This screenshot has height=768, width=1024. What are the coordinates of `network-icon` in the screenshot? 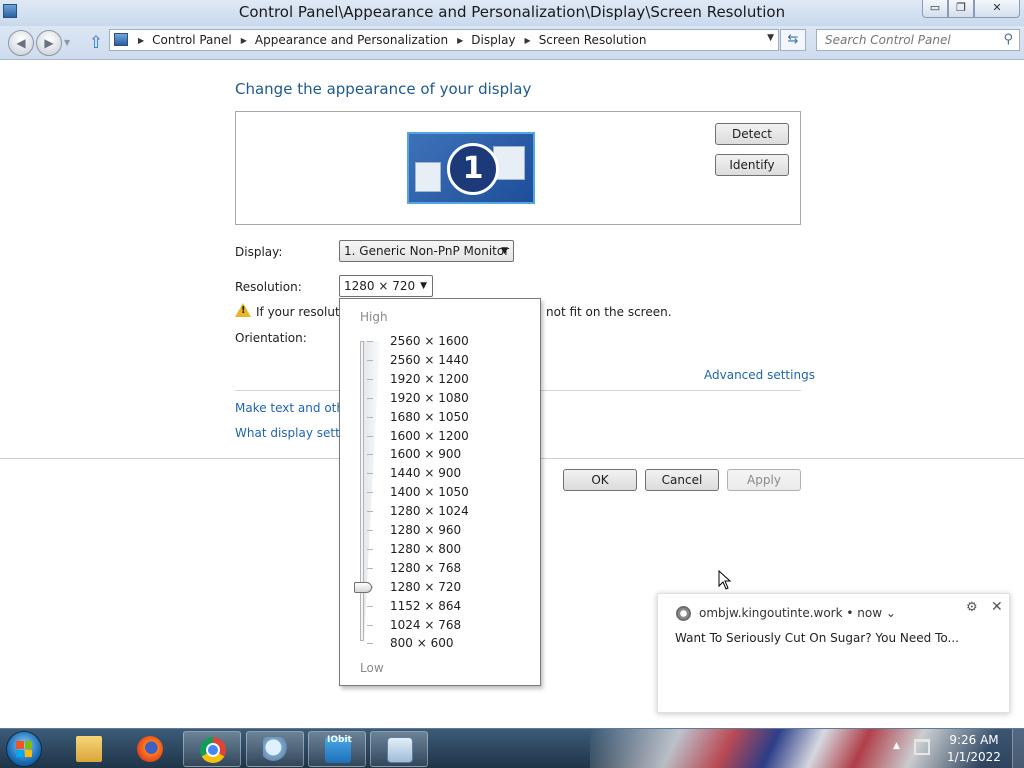 It's located at (922, 747).